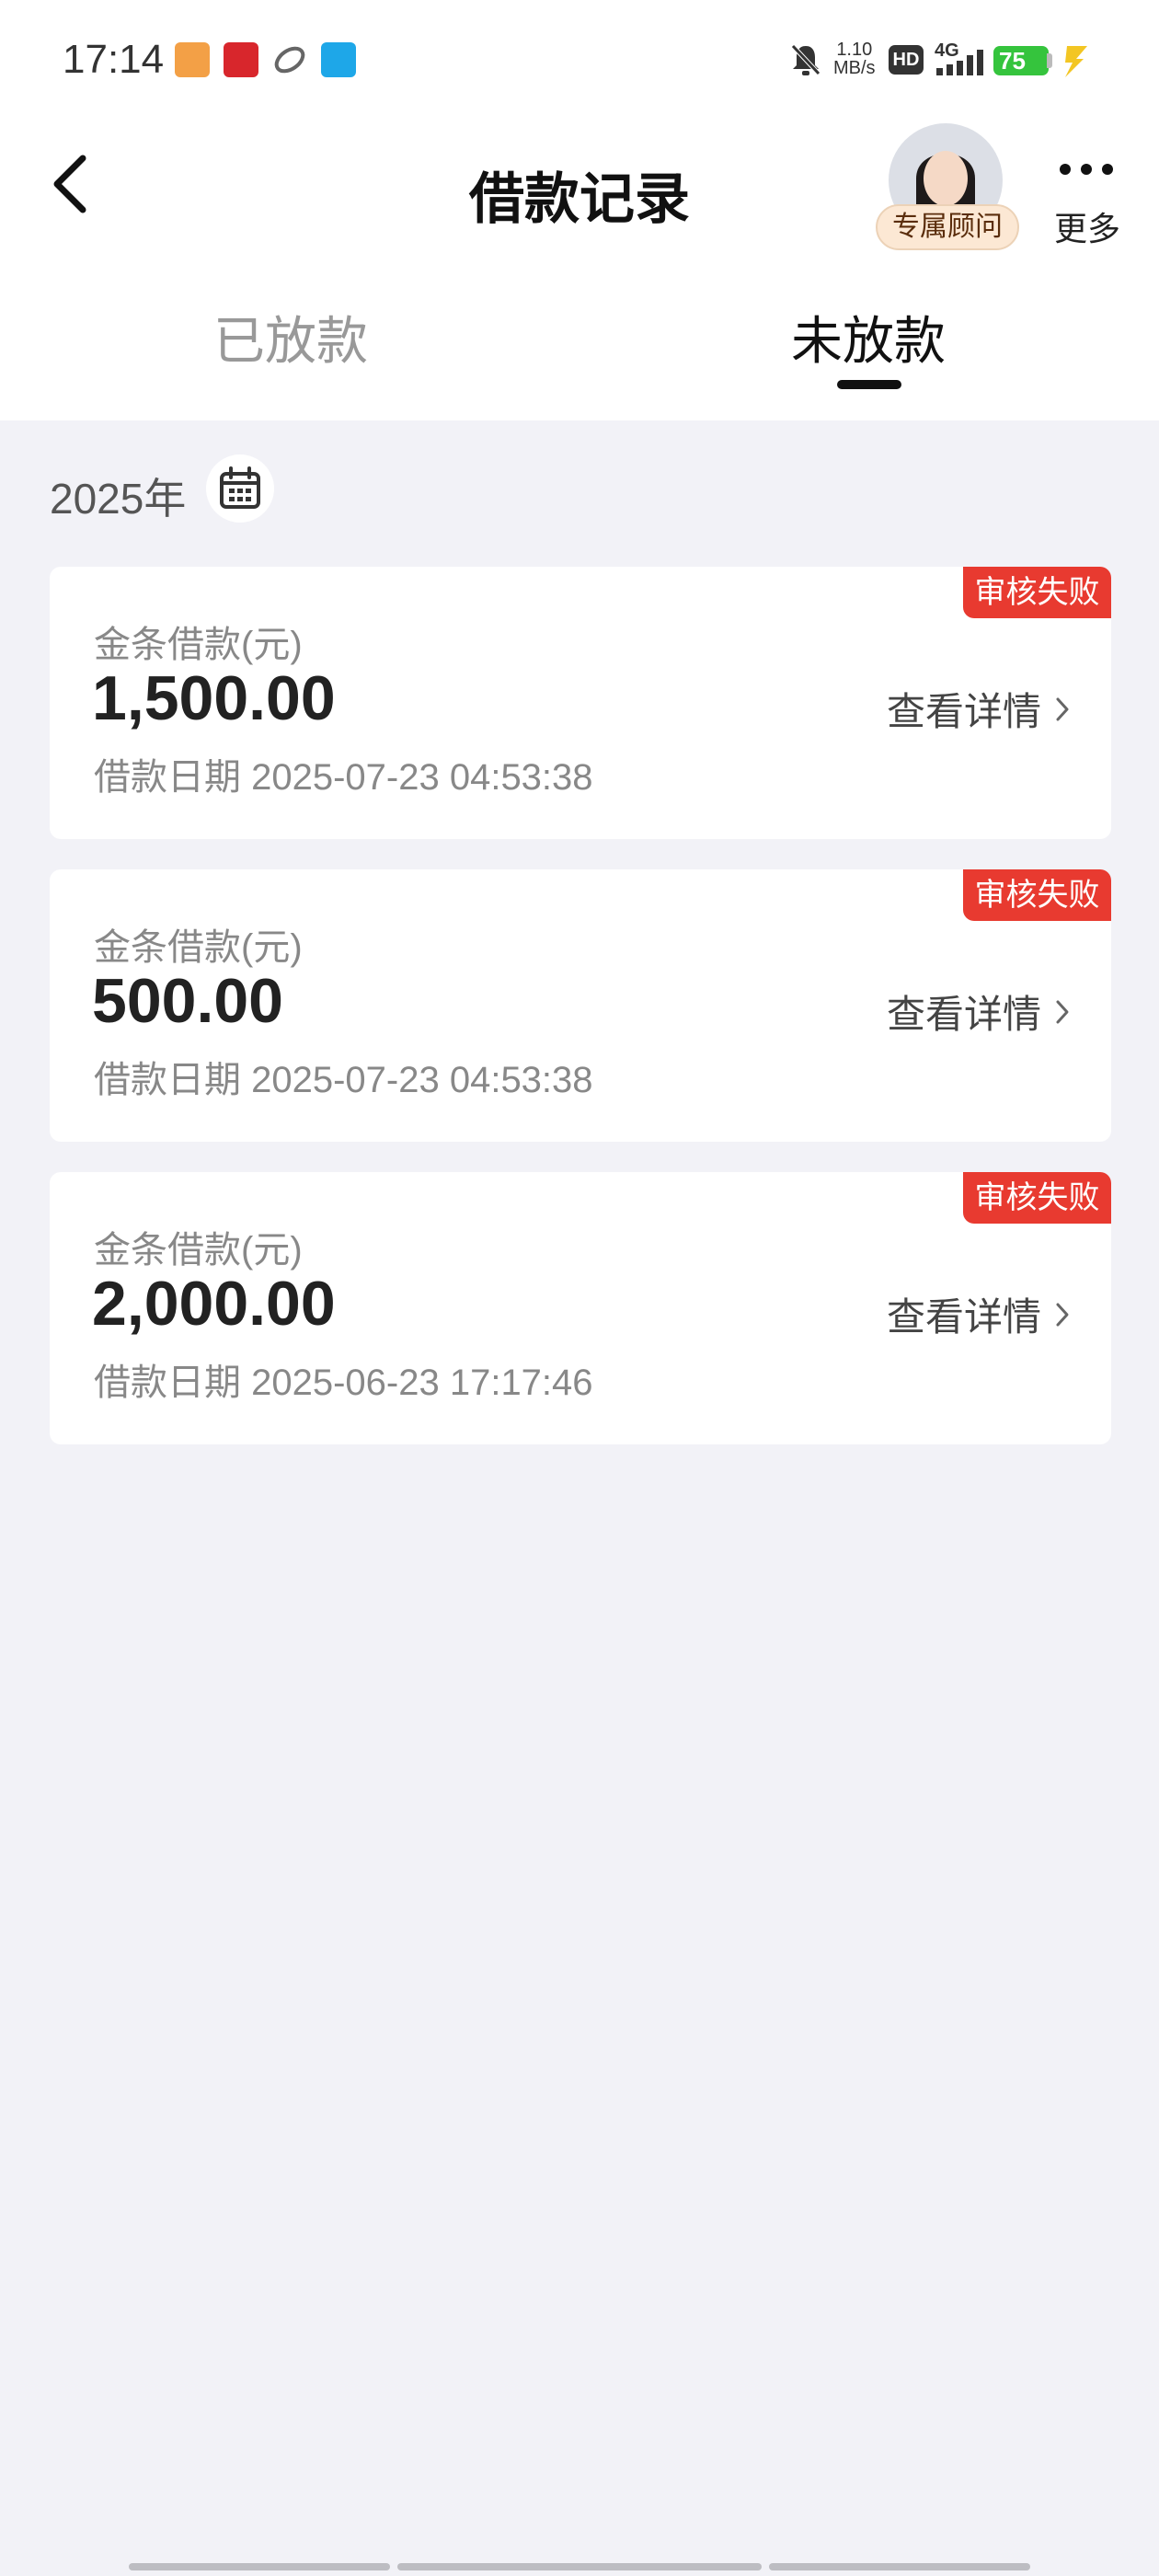 The height and width of the screenshot is (2576, 1159). What do you see at coordinates (1086, 169) in the screenshot?
I see `more-icon` at bounding box center [1086, 169].